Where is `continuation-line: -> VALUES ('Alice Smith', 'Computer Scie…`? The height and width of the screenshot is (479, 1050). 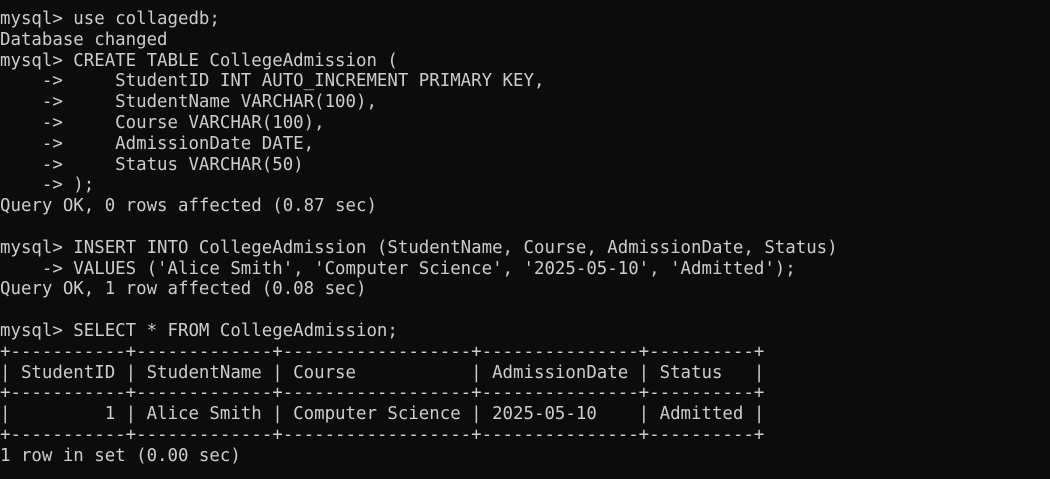
continuation-line: -> VALUES ('Alice Smith', 'Computer Scie… is located at coordinates (398, 268).